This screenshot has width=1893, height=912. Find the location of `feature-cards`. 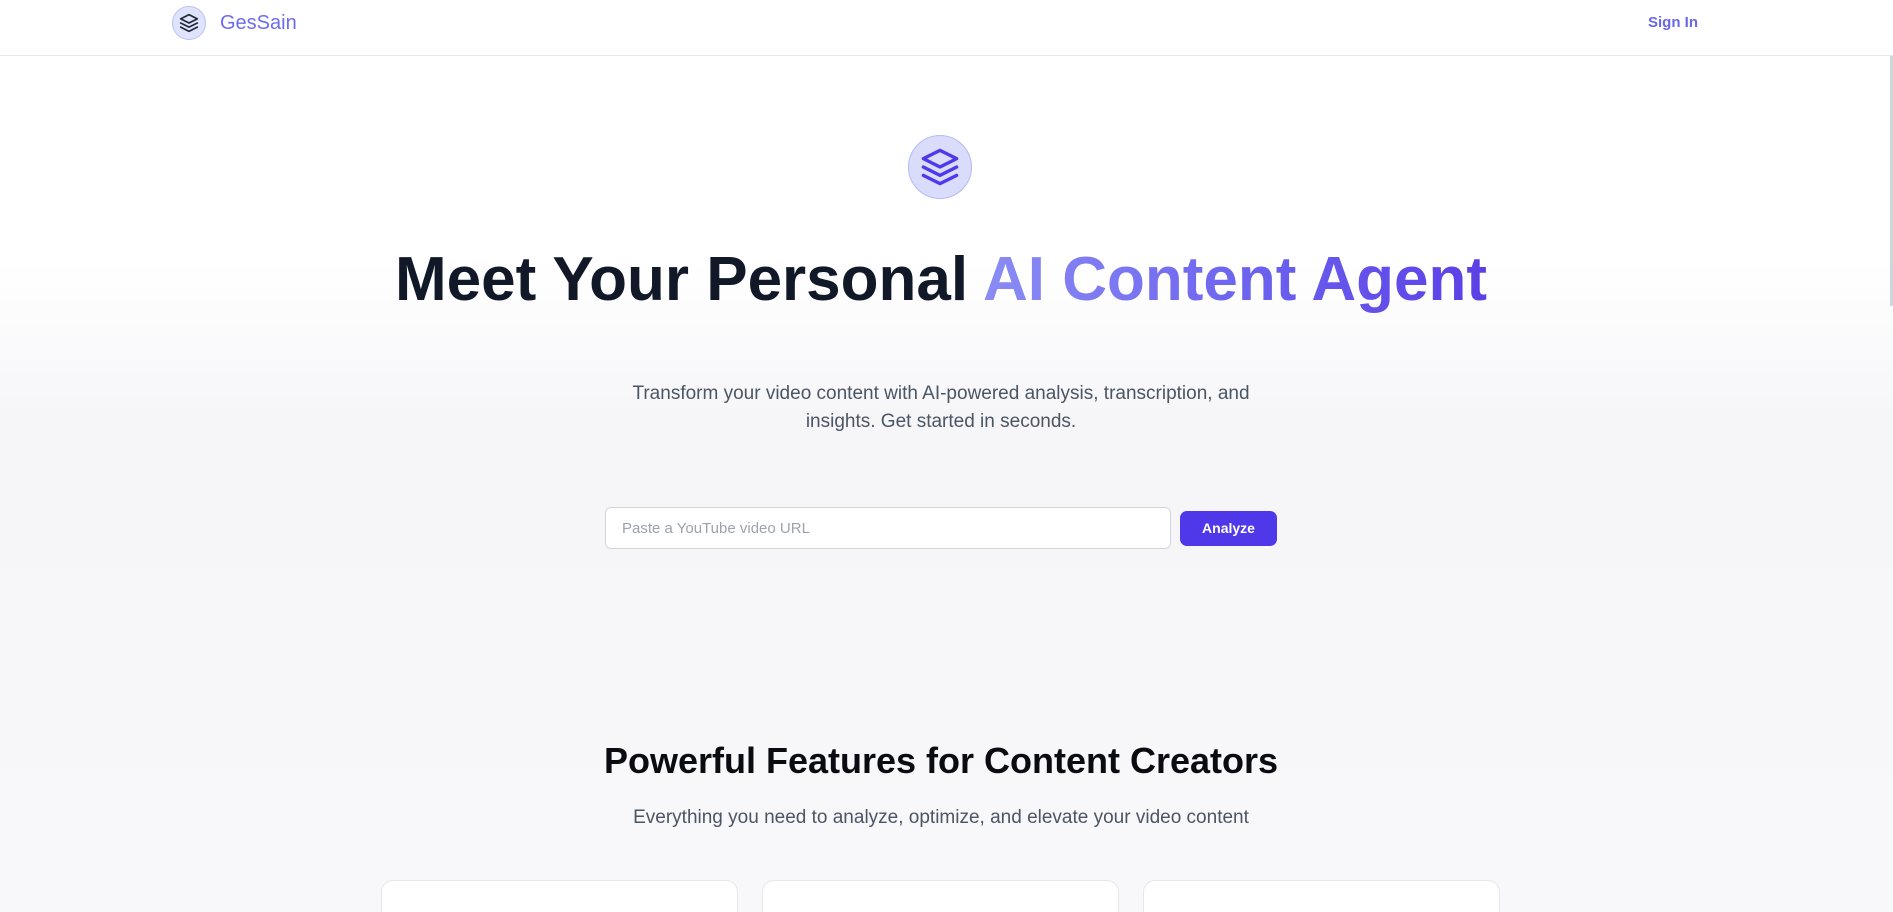

feature-cards is located at coordinates (940, 896).